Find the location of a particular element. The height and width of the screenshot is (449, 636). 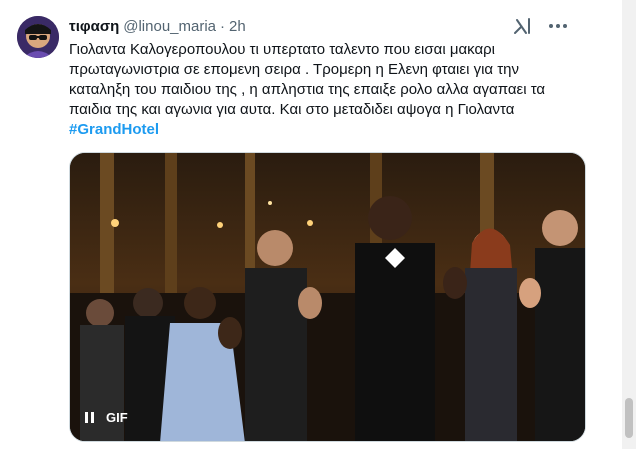

grok-icon is located at coordinates (522, 26).